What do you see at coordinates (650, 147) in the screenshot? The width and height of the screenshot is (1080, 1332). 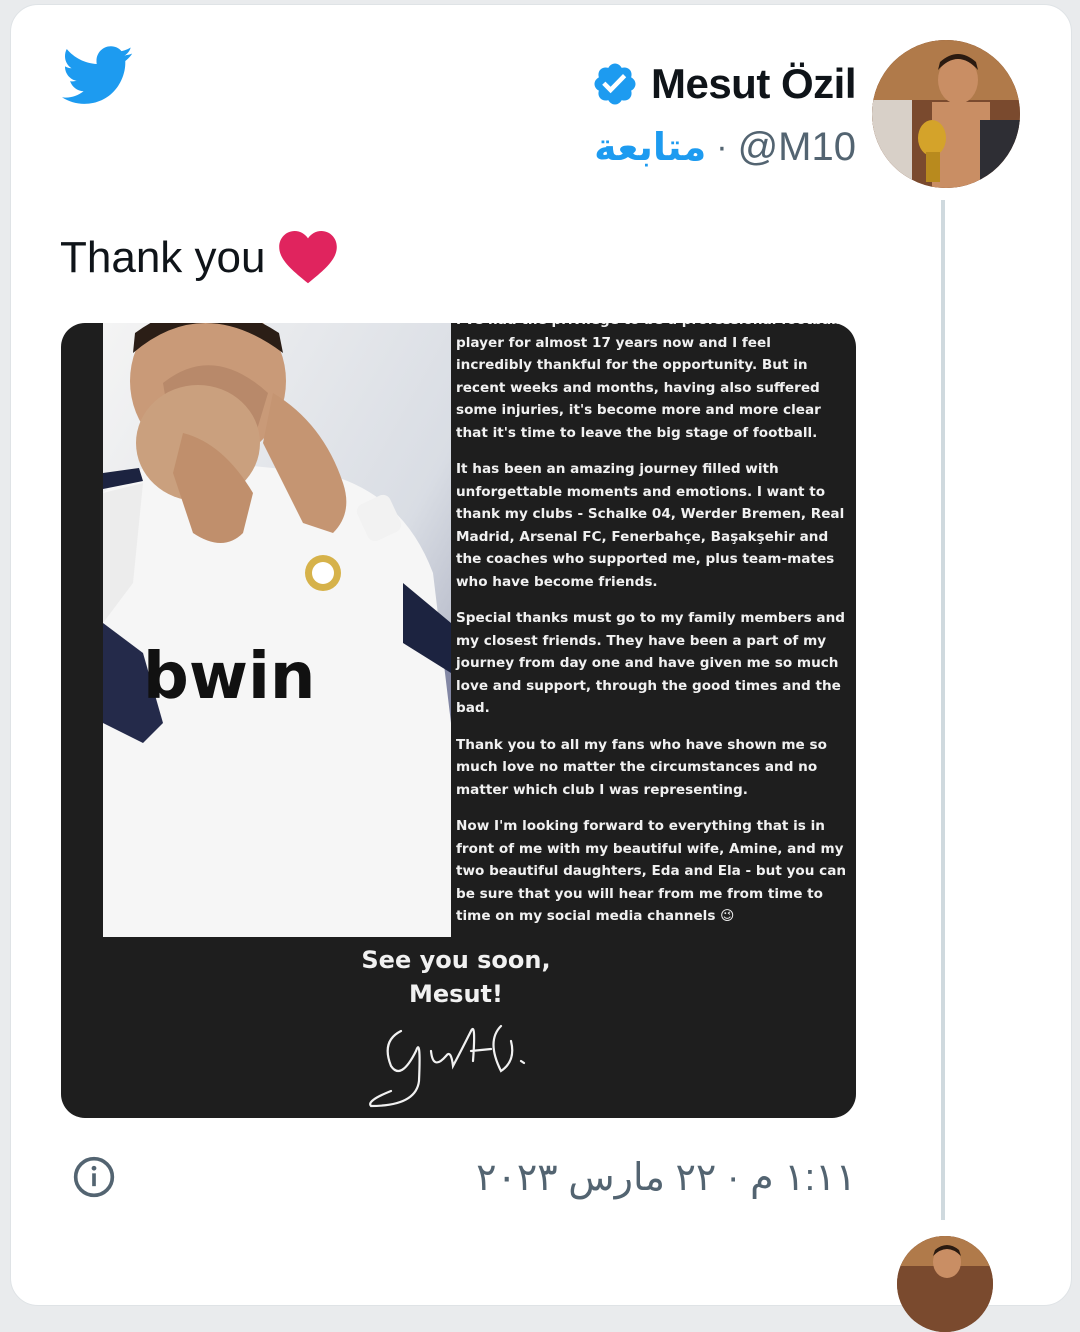 I see `follow-button: متابعة` at bounding box center [650, 147].